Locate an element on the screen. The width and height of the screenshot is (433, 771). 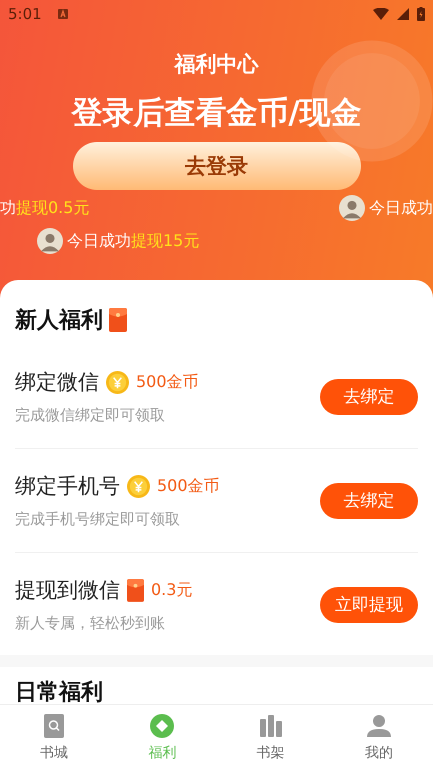
tab-item: 书架 is located at coordinates (270, 738).